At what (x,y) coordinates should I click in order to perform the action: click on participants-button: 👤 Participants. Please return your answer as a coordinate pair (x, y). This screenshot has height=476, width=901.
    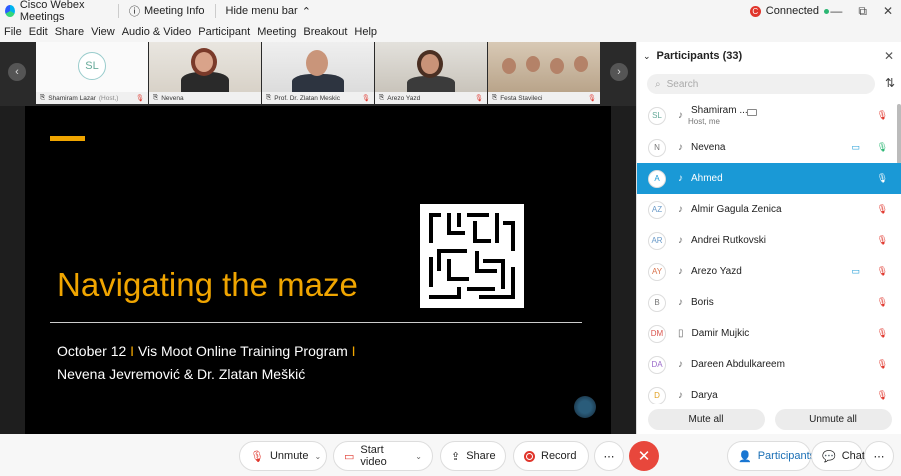
    Looking at the image, I should click on (771, 456).